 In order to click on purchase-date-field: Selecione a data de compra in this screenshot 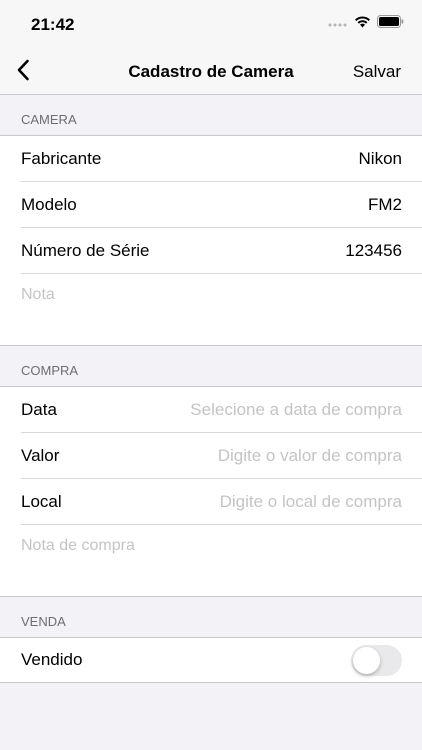, I will do `click(296, 410)`.